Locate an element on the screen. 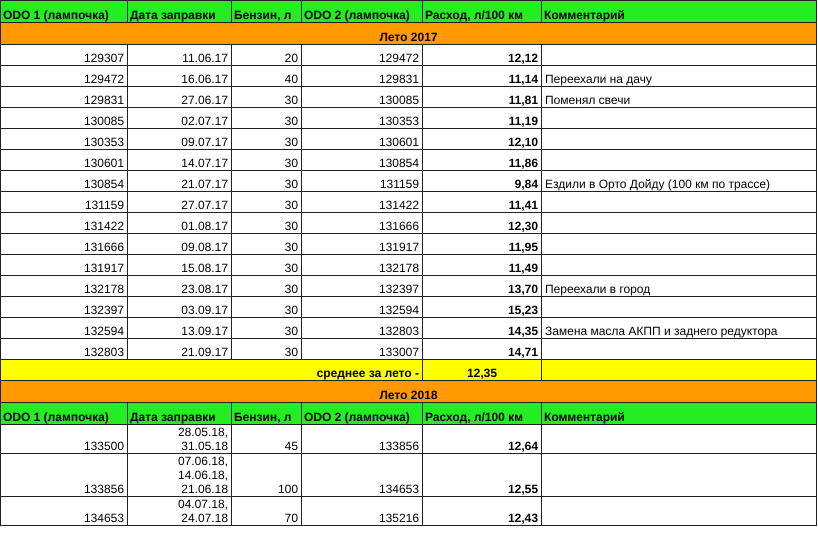 The height and width of the screenshot is (551, 818). table-cell: Замена масла АКПП и заднего редуктора is located at coordinates (679, 328).